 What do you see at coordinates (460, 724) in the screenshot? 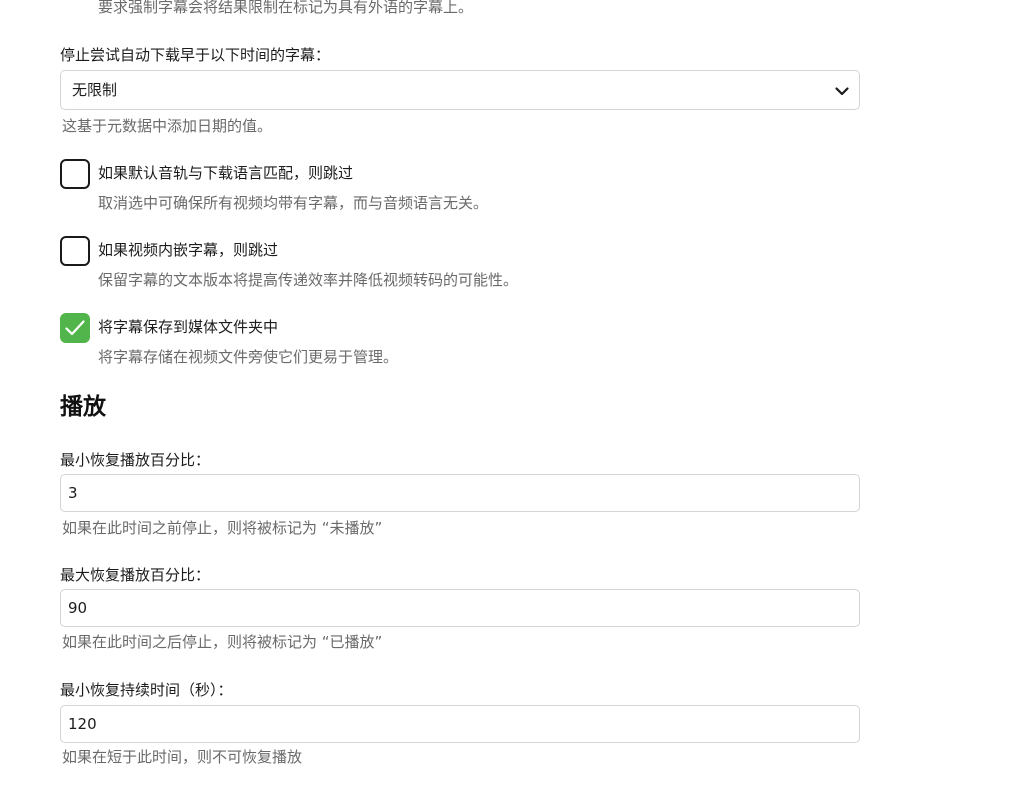
I see `min-resume-duration-input` at bounding box center [460, 724].